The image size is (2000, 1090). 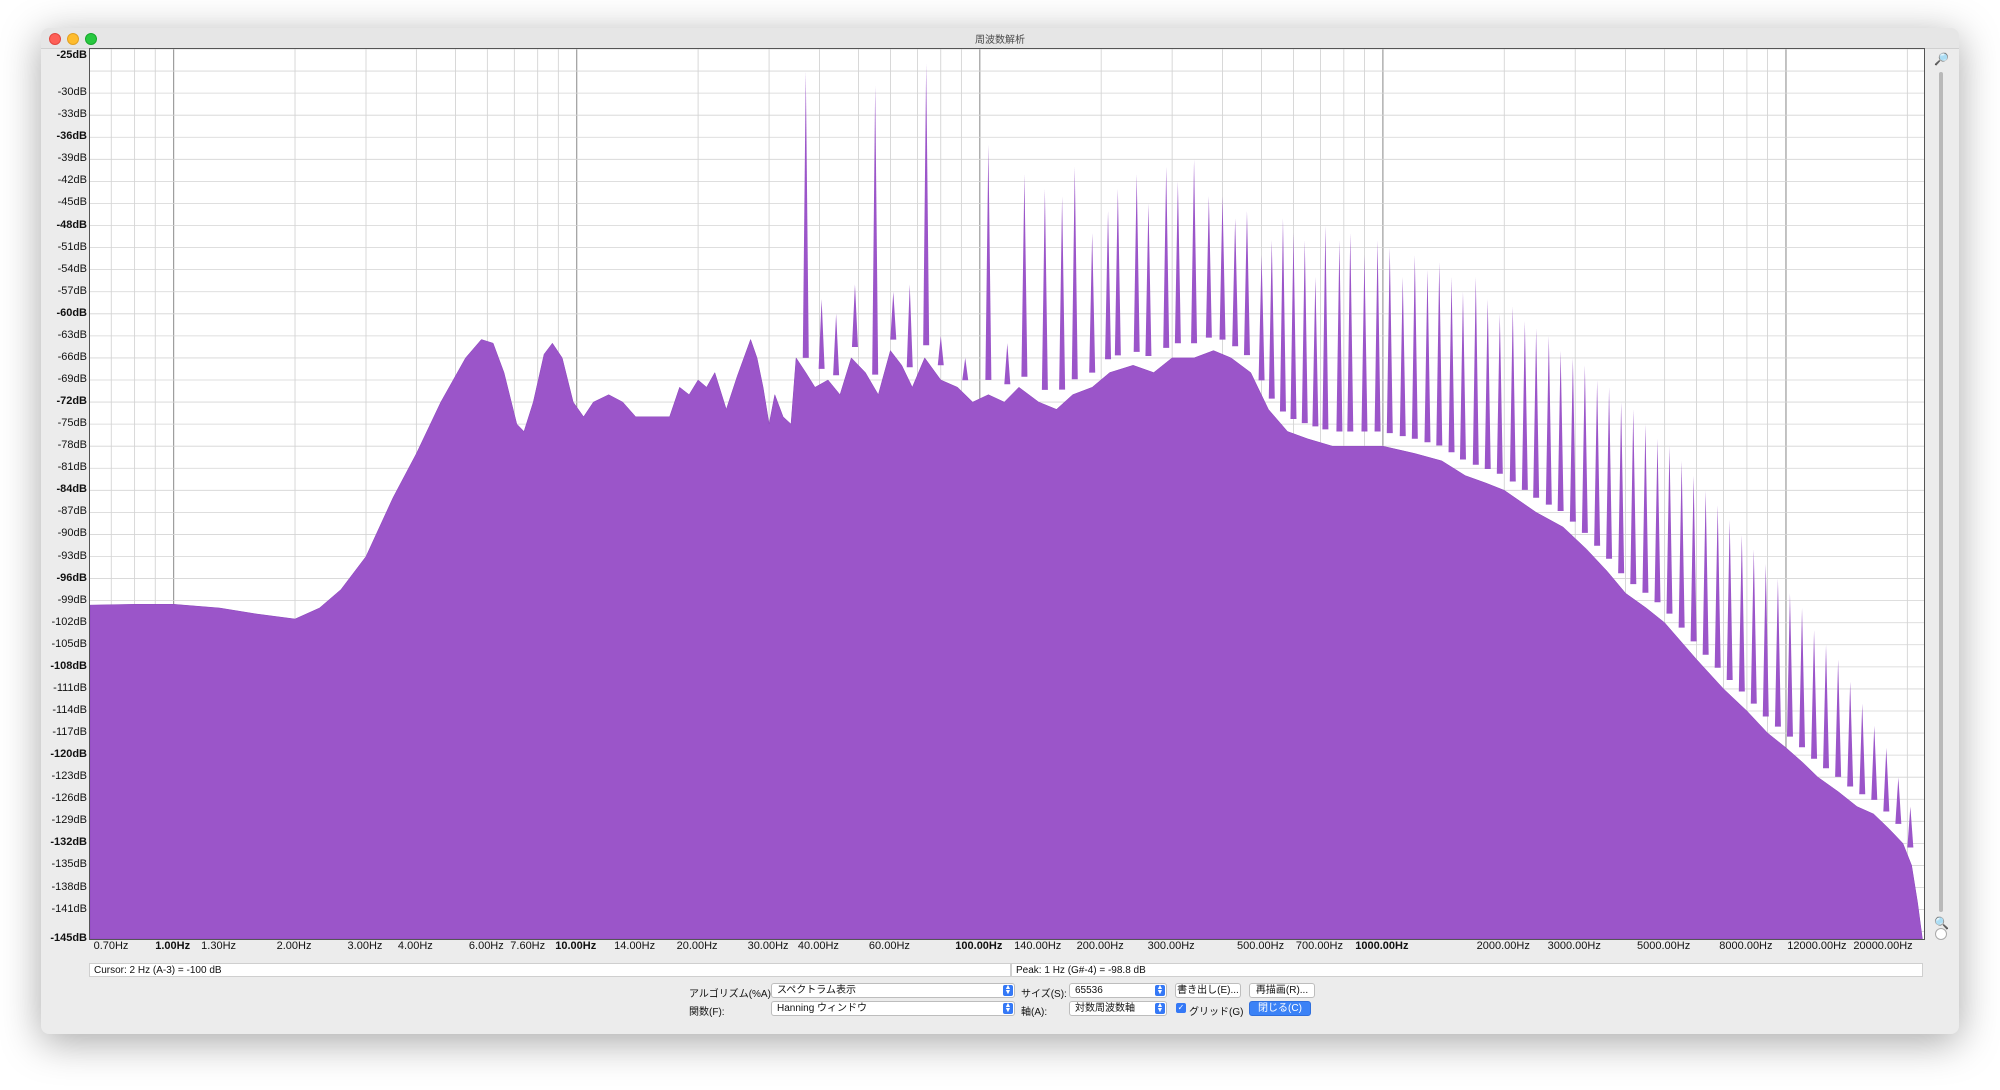 What do you see at coordinates (71, 489) in the screenshot?
I see `y-tick-label: -84dB` at bounding box center [71, 489].